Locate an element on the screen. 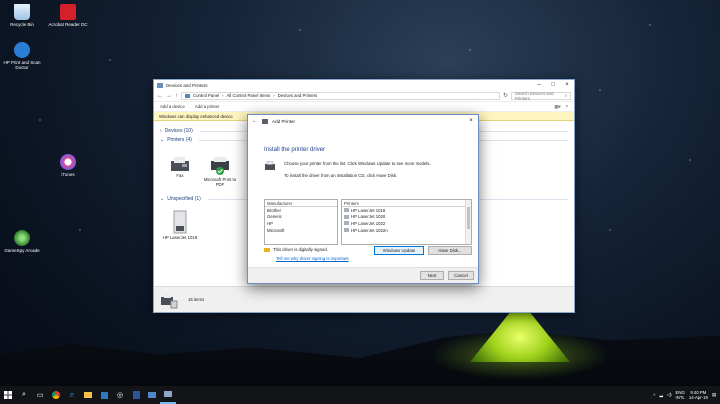 The width and height of the screenshot is (720, 404). item-count: 15 items is located at coordinates (196, 299).